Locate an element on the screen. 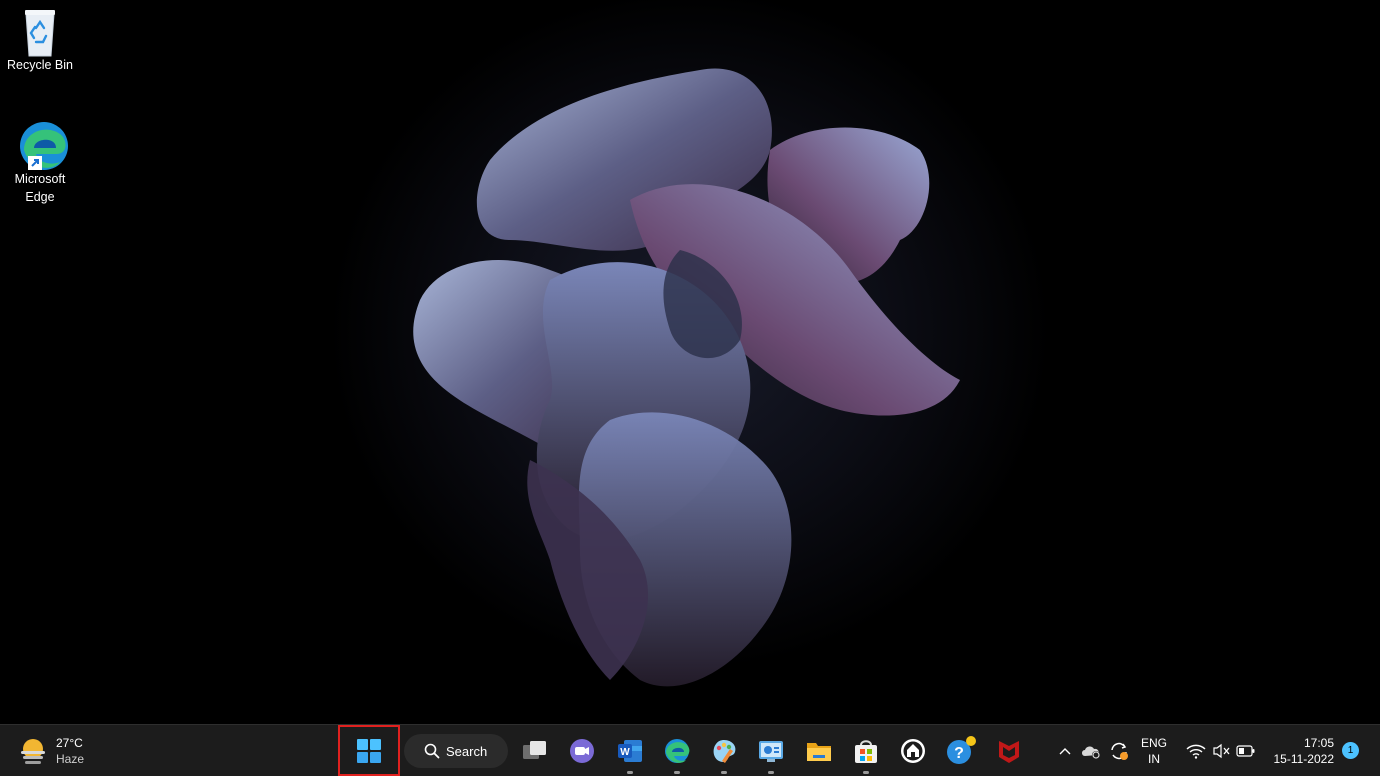  start-button is located at coordinates (369, 750).